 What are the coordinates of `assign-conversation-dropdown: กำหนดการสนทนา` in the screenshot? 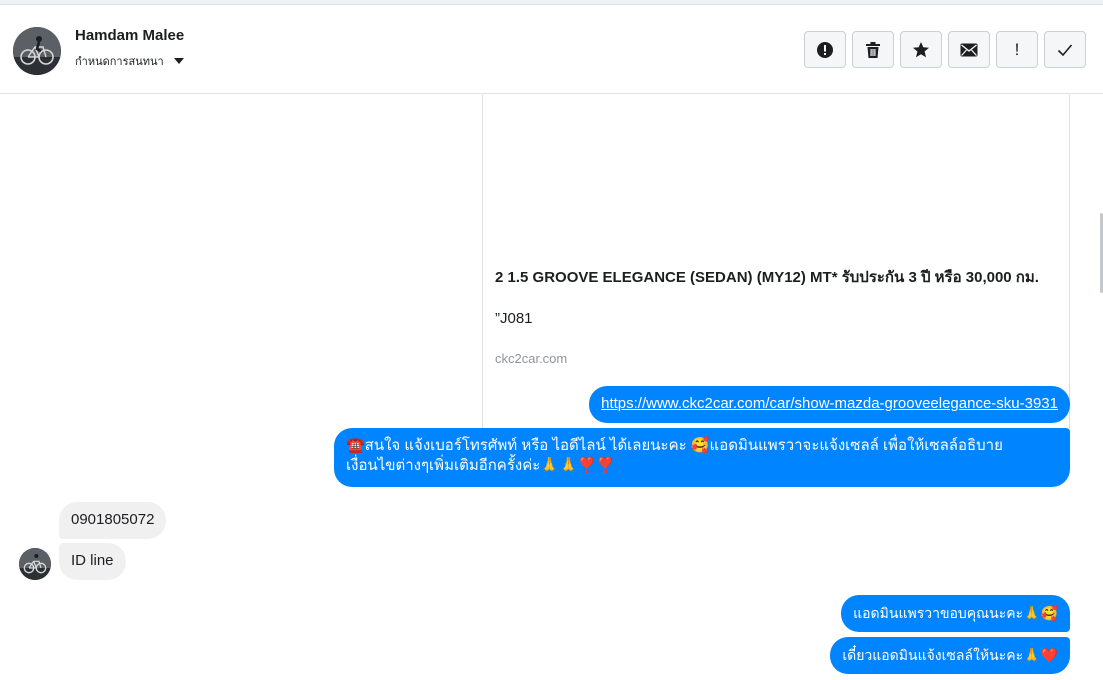 It's located at (129, 61).